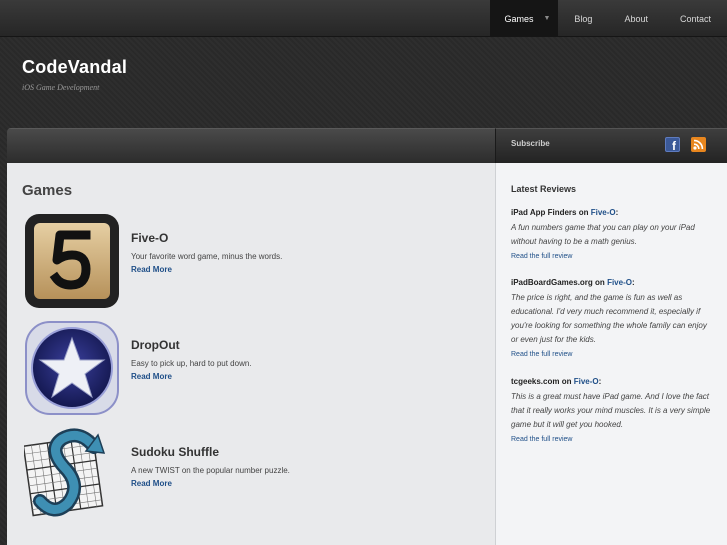 The image size is (727, 545). Describe the element at coordinates (61, 87) in the screenshot. I see `site-tagline: iOS Game Development` at that location.